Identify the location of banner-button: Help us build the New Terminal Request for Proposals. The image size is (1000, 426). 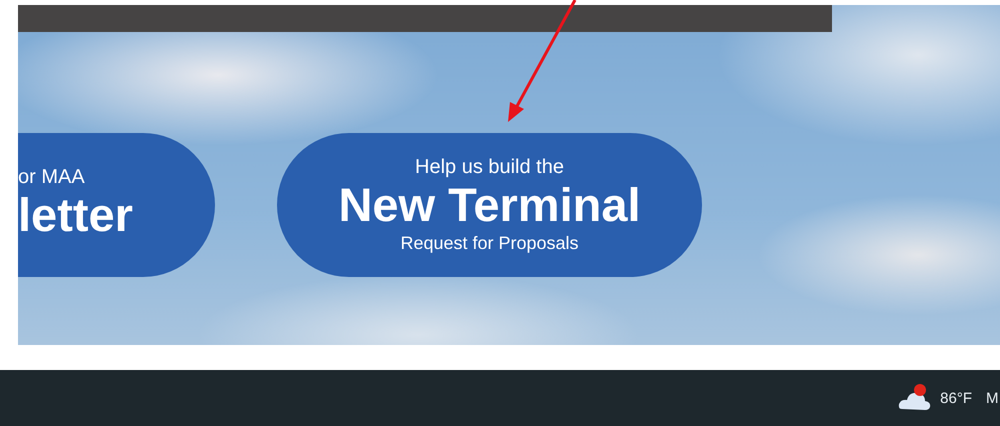
(489, 205).